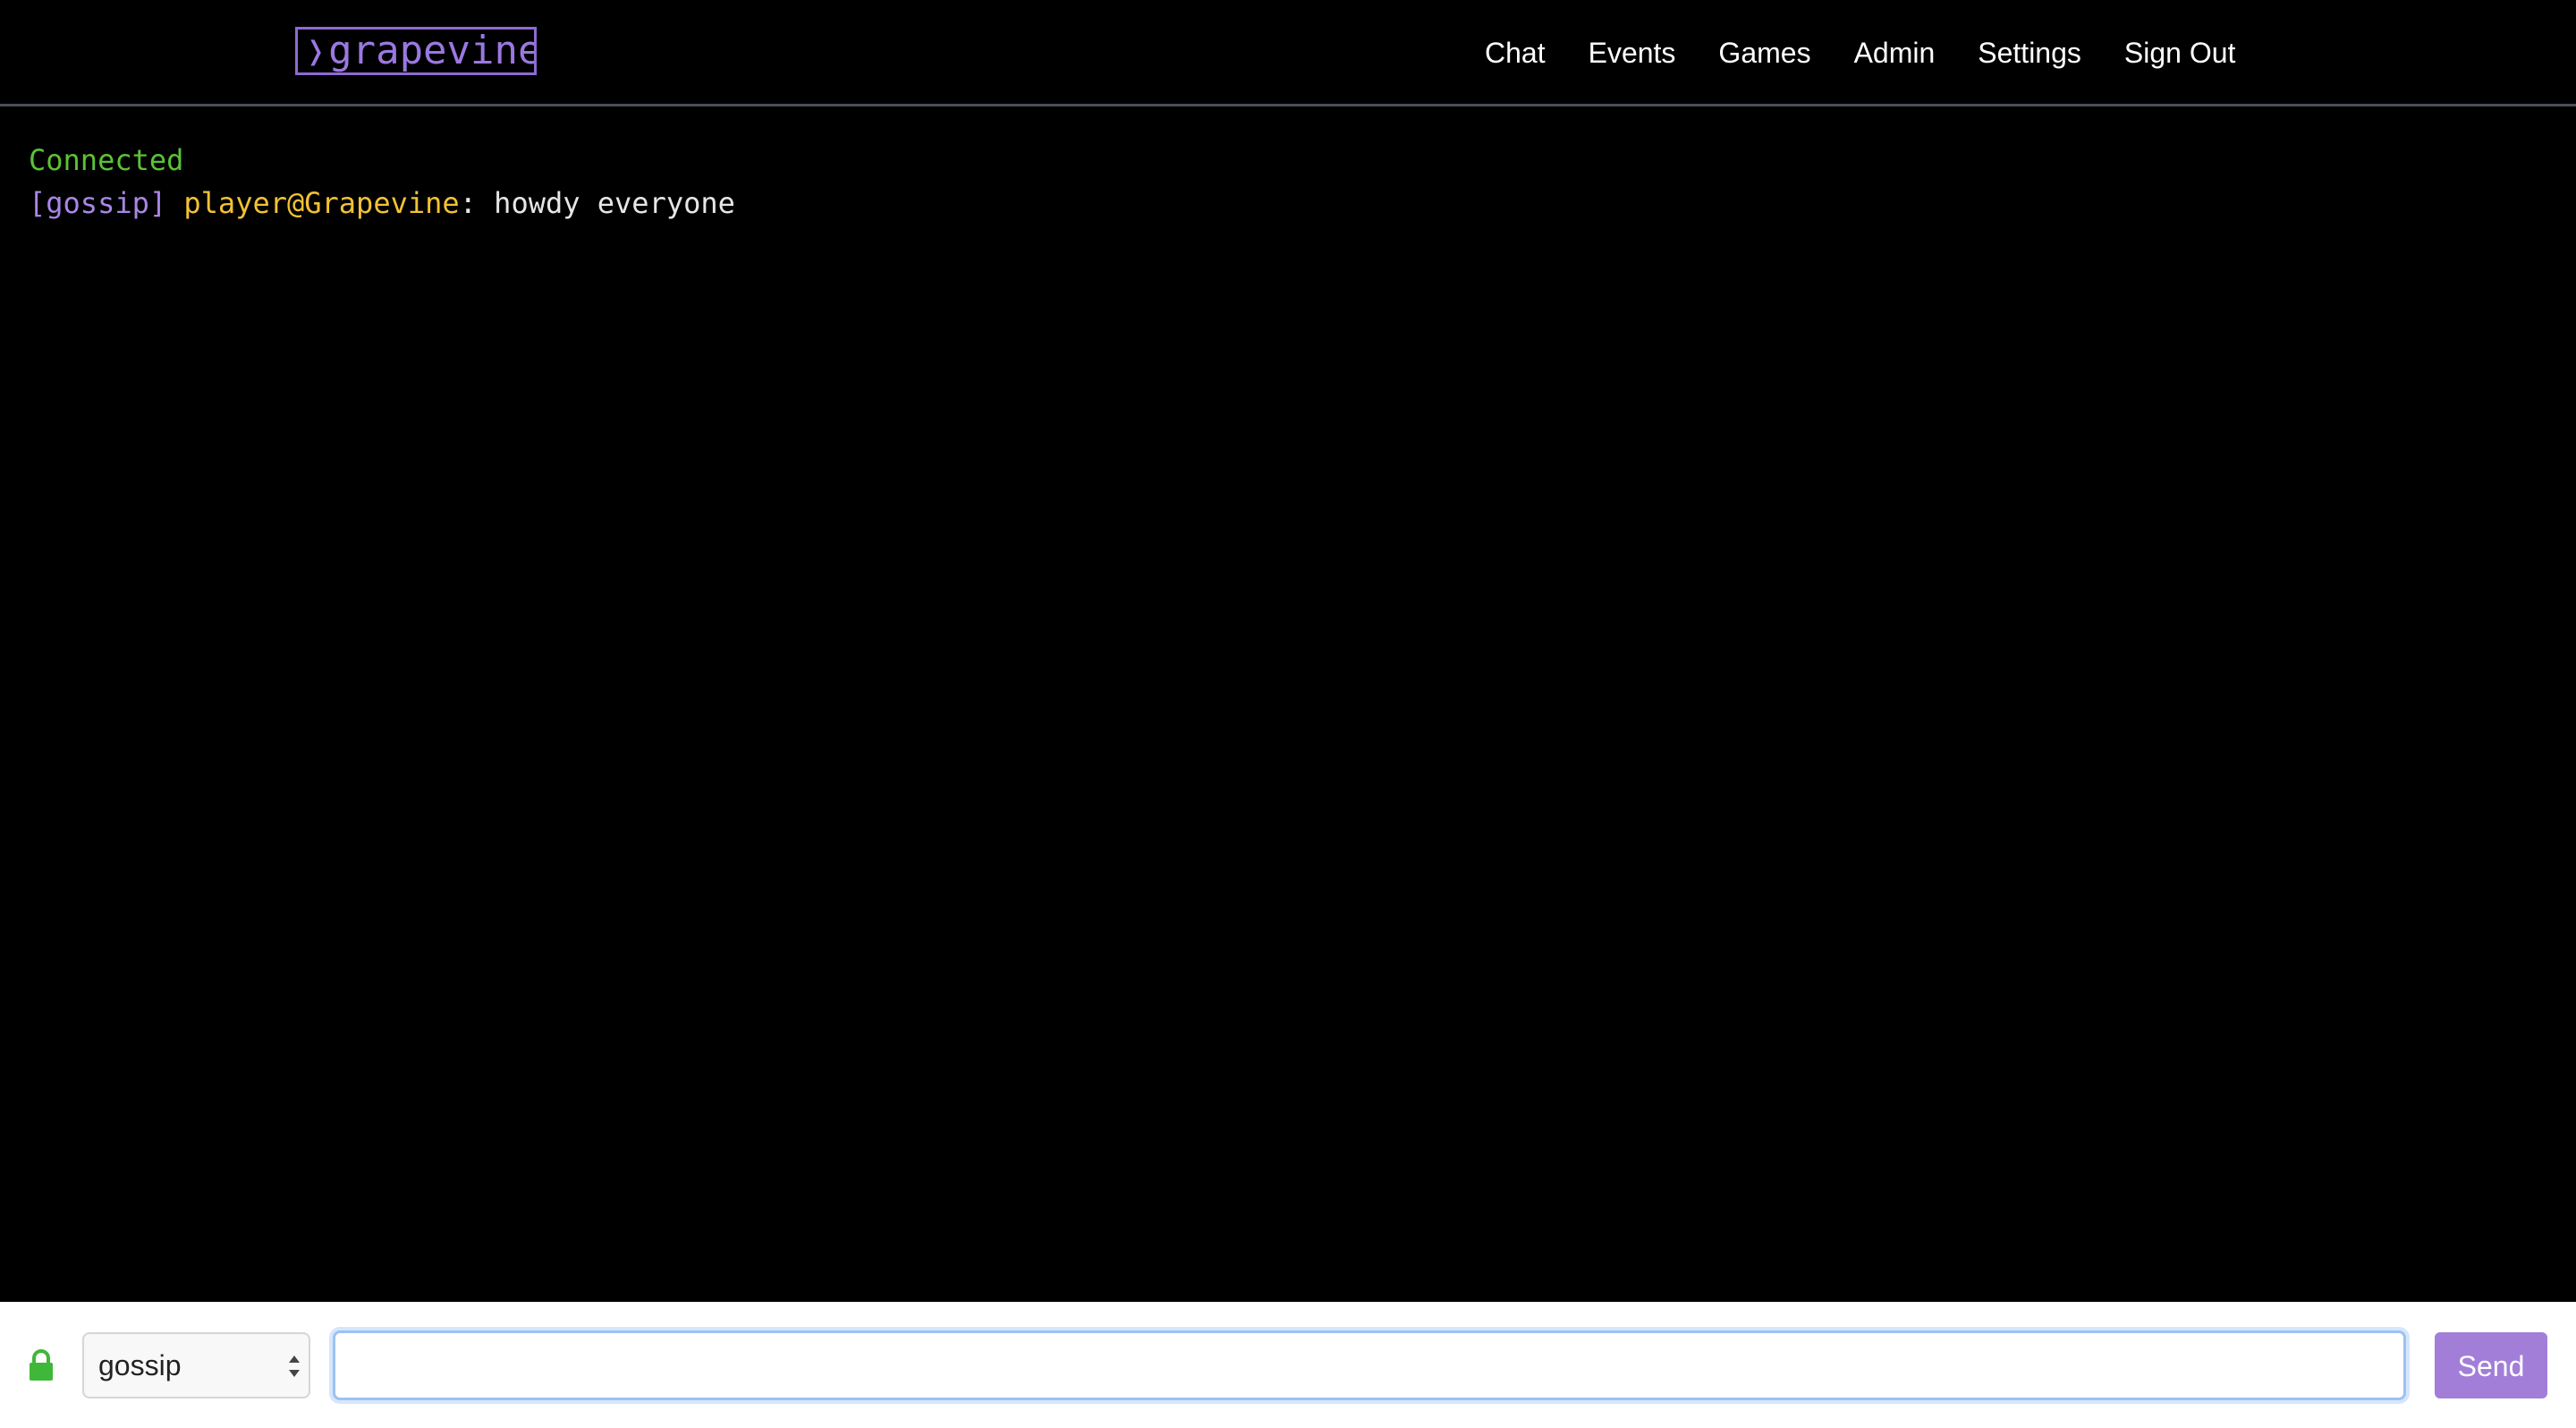 This screenshot has height=1428, width=2576. I want to click on channel-select: gossip, so click(196, 1365).